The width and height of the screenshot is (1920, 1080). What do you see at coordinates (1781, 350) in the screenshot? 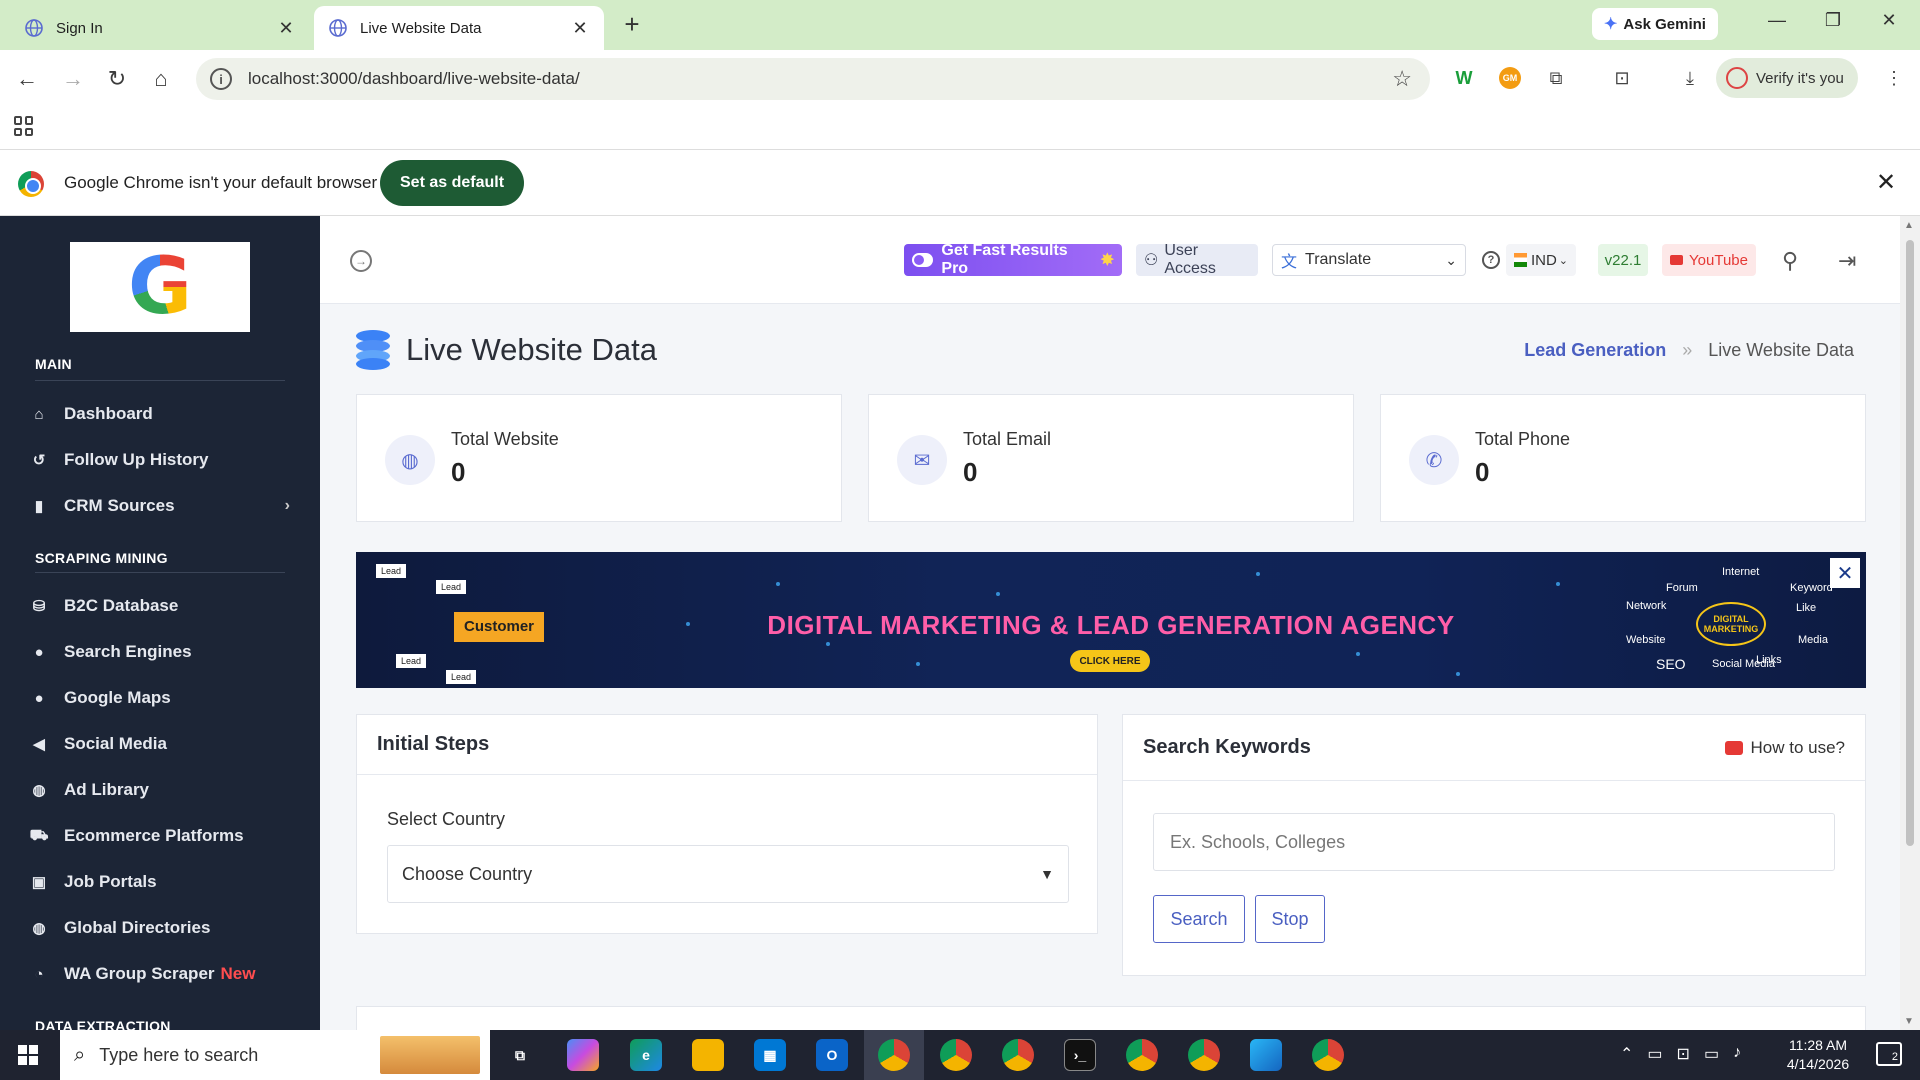
I see `breadcrumb-current: Live Website Data` at bounding box center [1781, 350].